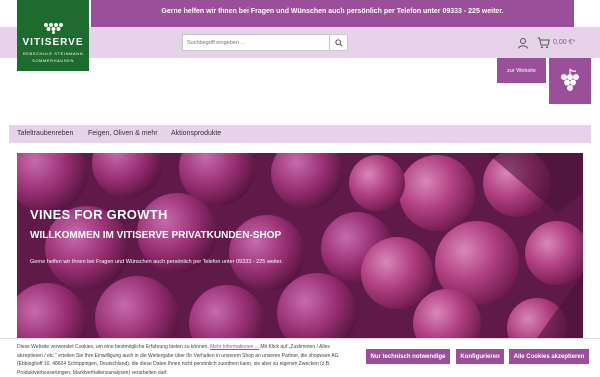 This screenshot has height=377, width=600. Describe the element at coordinates (521, 70) in the screenshot. I see `website-button: zur Website` at that location.